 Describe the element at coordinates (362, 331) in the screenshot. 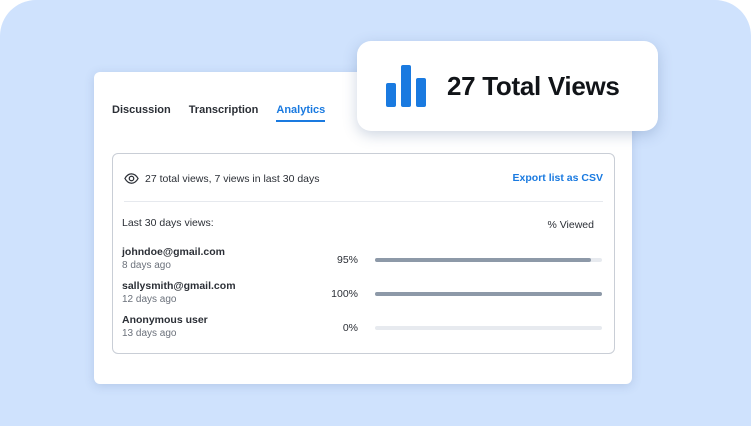

I see `list-item: Anonymous user 13 days ago 0%` at that location.